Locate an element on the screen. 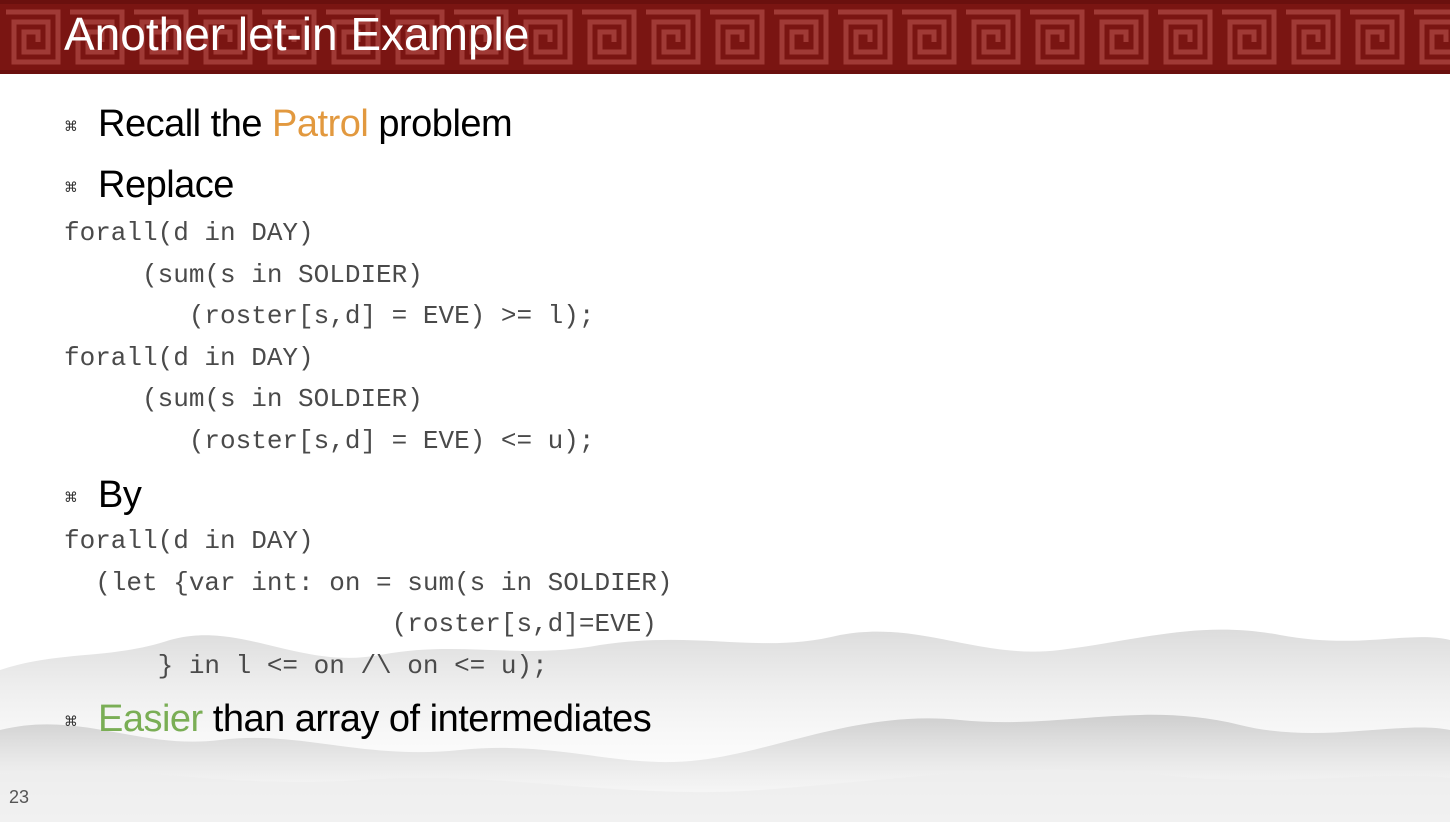 Image resolution: width=1450 pixels, height=822 pixels. code-line: (roster[s,d] = EVE) <= u); is located at coordinates (329, 440).